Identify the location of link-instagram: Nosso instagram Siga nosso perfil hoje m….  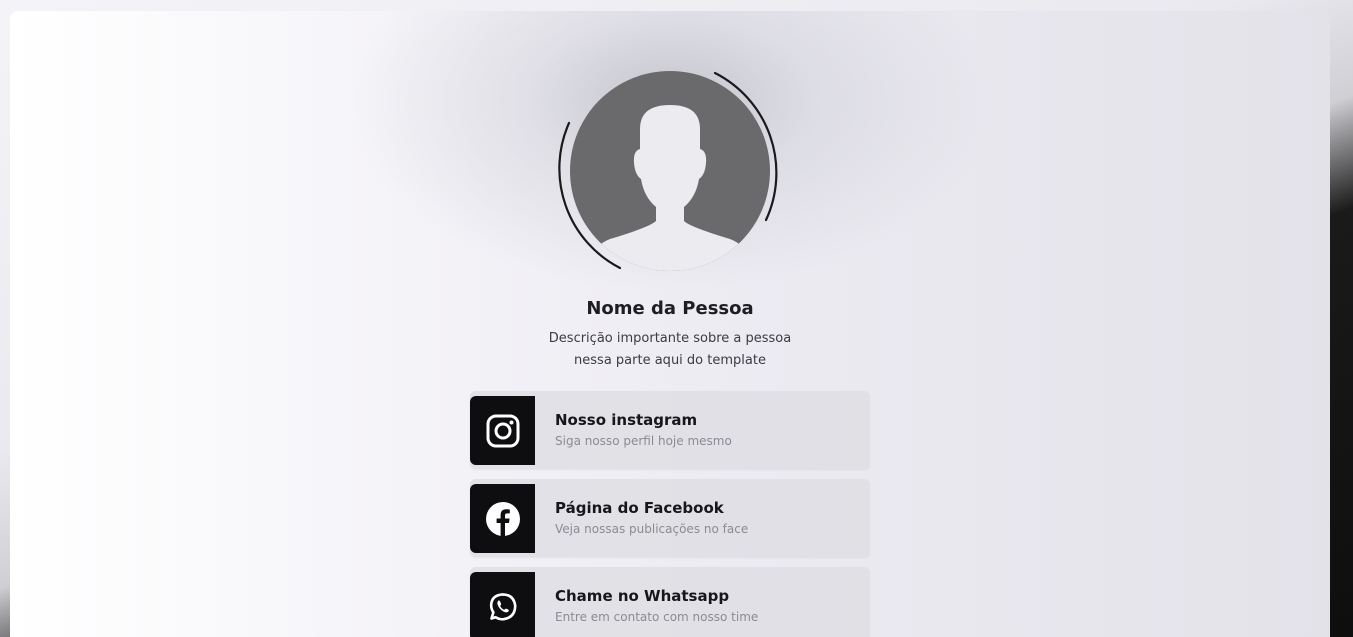
(670, 430).